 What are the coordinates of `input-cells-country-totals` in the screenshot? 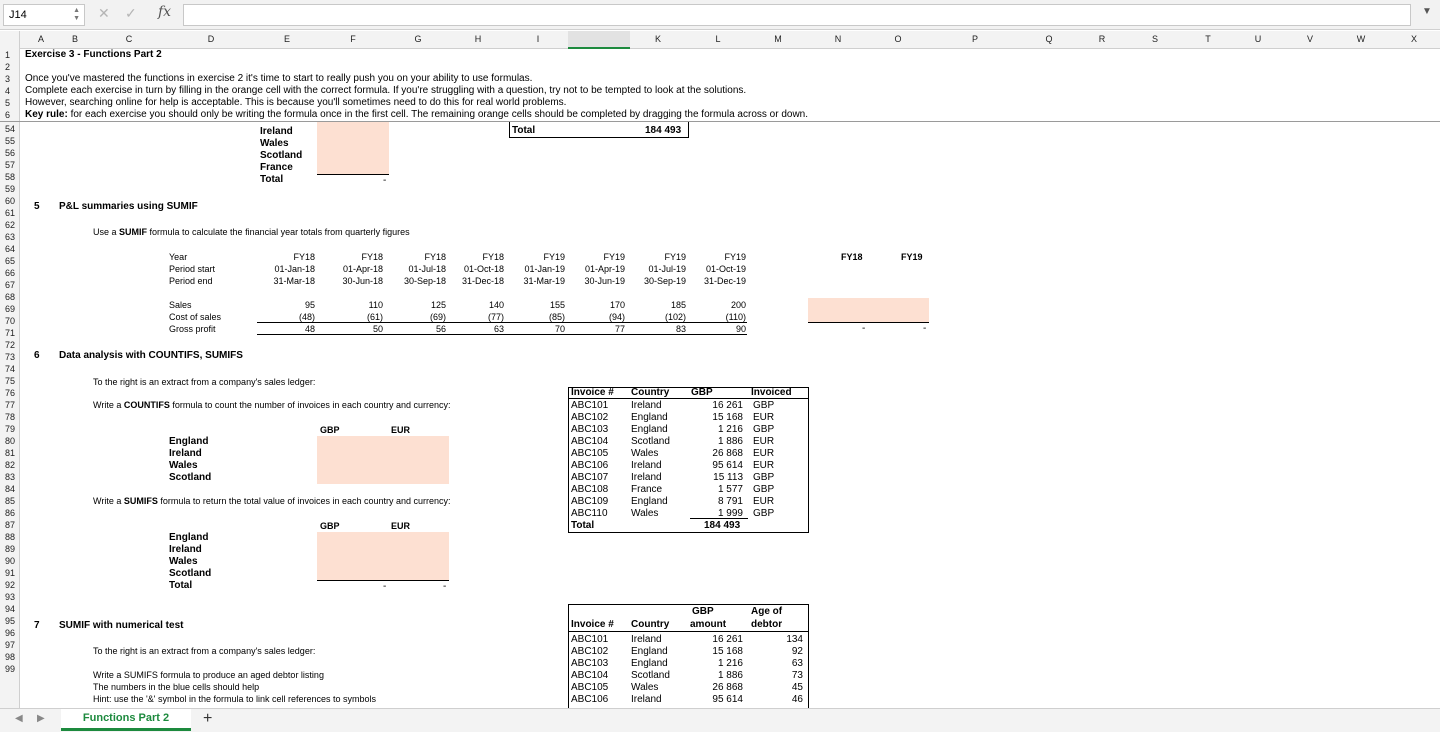 It's located at (353, 148).